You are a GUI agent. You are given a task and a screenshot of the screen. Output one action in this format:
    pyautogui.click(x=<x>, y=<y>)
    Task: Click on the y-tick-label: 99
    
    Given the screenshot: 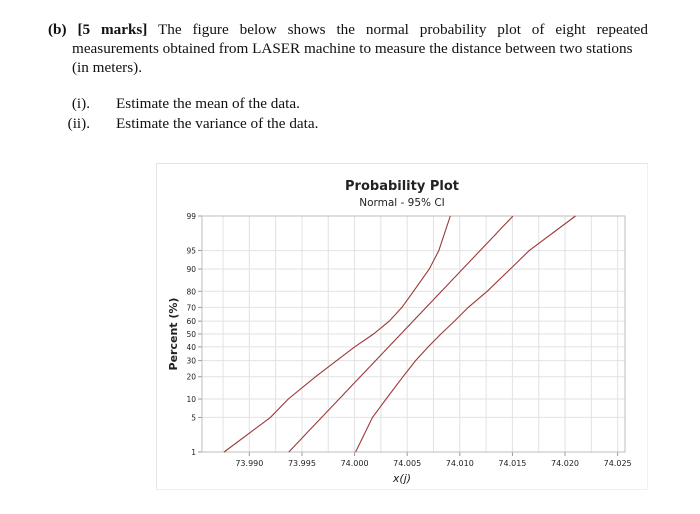 What is the action you would take?
    pyautogui.click(x=191, y=216)
    